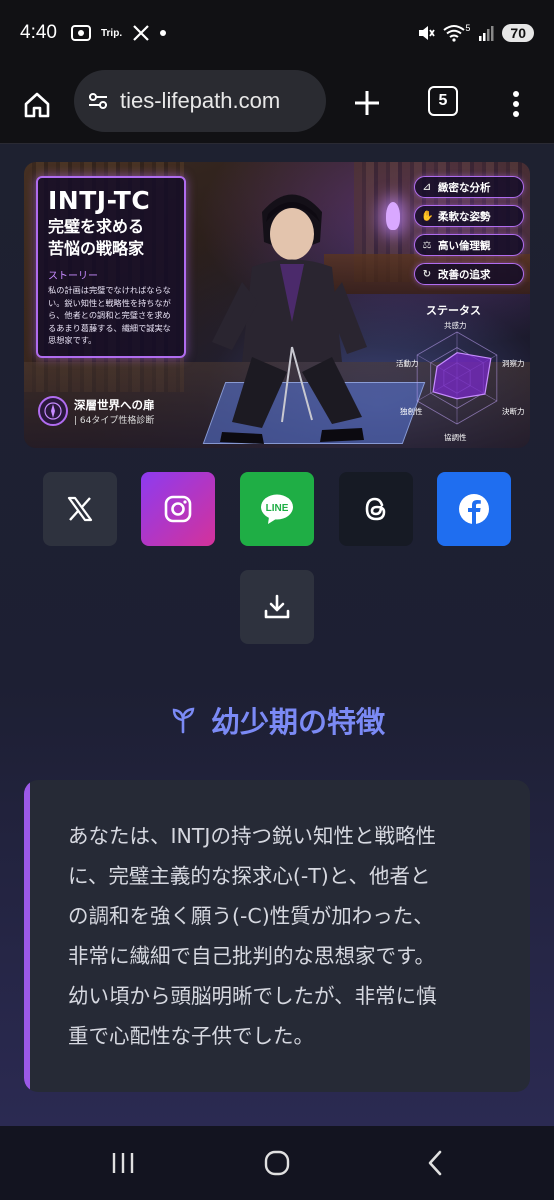 The width and height of the screenshot is (554, 1200). Describe the element at coordinates (464, 245) in the screenshot. I see `trait-tag-label: 高い倫理観` at that location.